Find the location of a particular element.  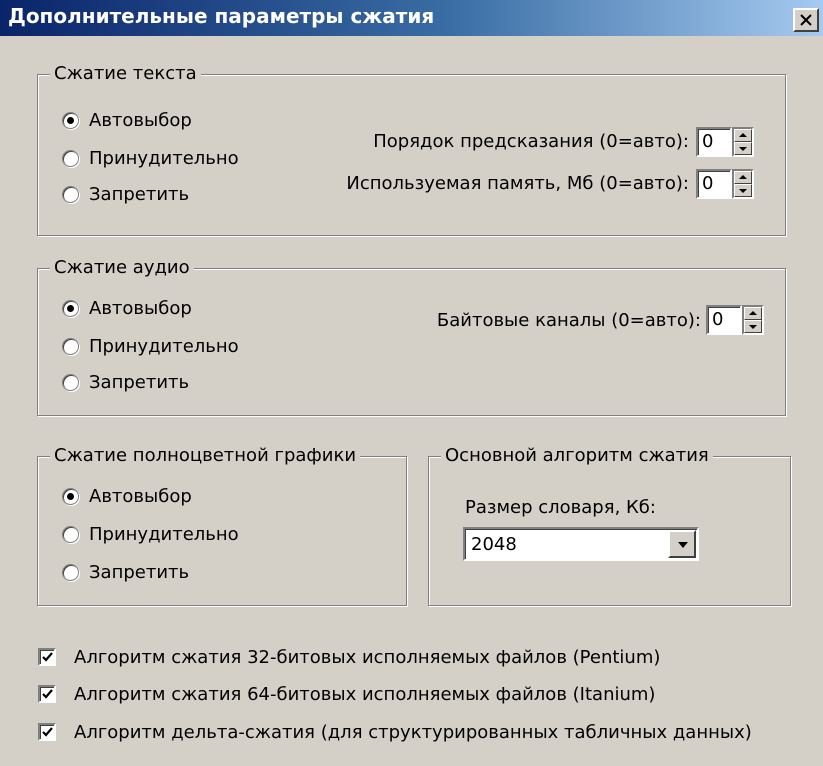

byte-channels-spinner: 0 is located at coordinates (735, 320).